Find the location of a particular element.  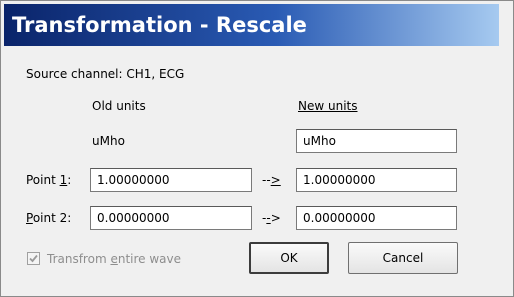

point2-label-acc: P is located at coordinates (29, 218).